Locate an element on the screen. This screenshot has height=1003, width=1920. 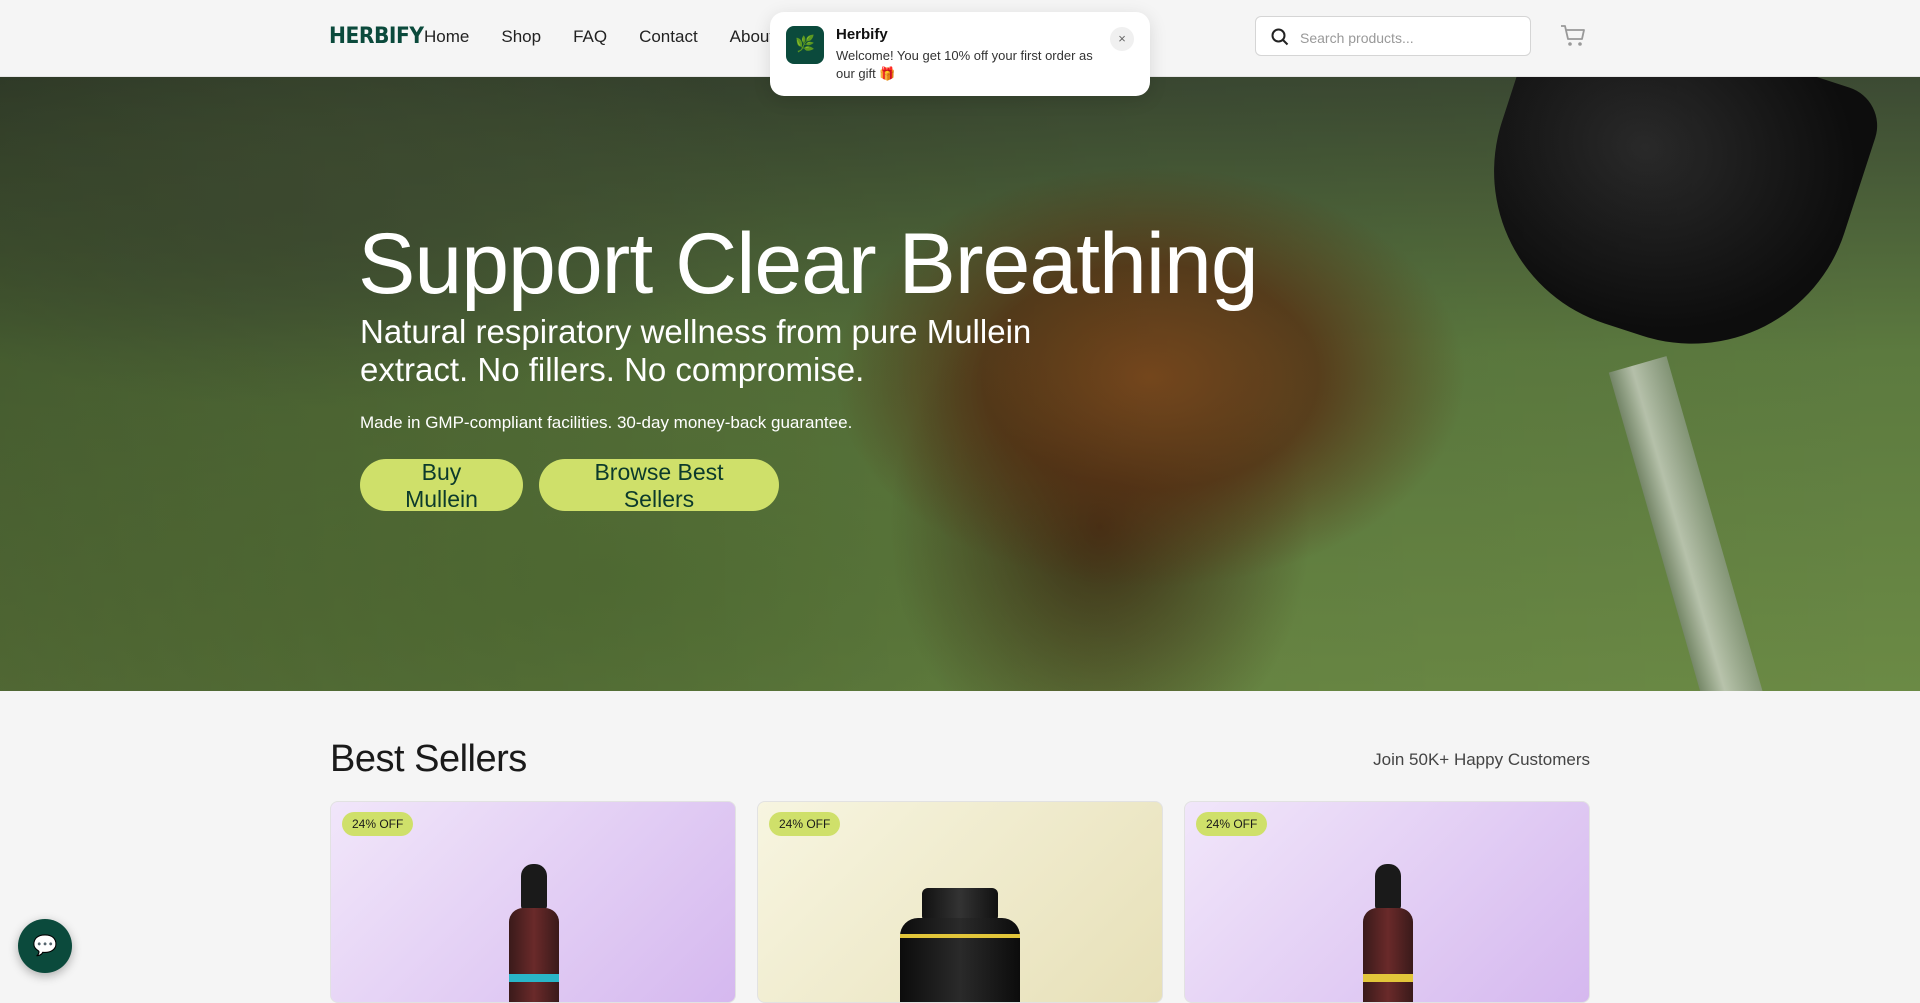
search-input is located at coordinates (1410, 38).